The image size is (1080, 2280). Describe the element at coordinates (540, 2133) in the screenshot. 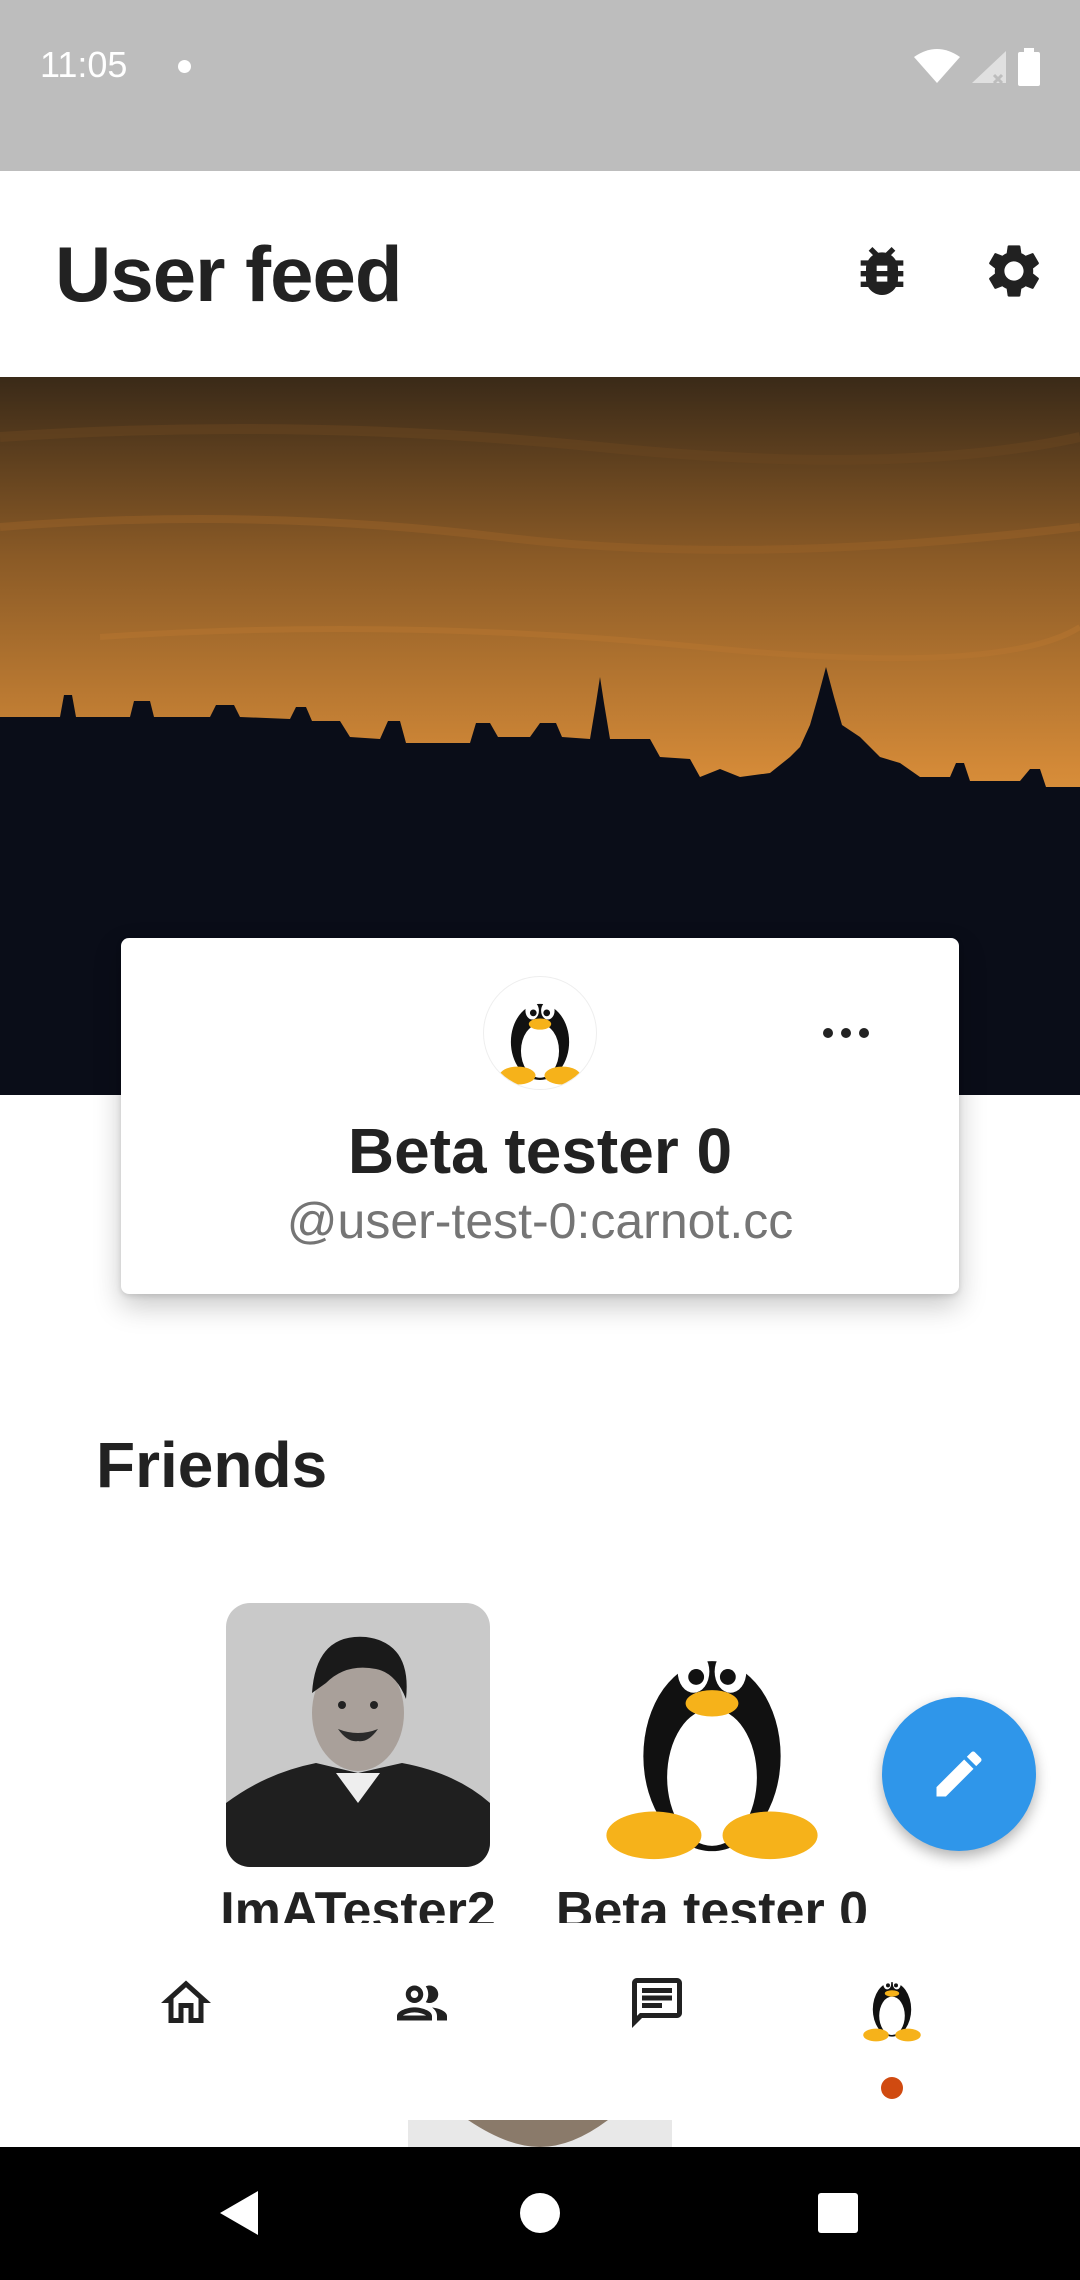

I see `partial-image` at that location.